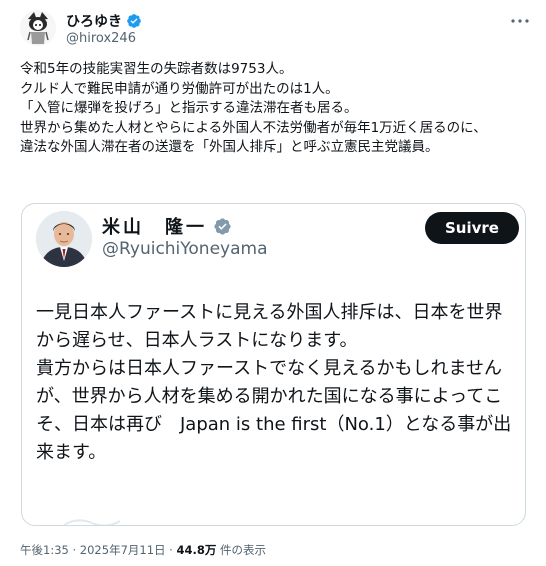 The width and height of the screenshot is (546, 566). What do you see at coordinates (243, 550) in the screenshot?
I see `views-label: 件の表示` at bounding box center [243, 550].